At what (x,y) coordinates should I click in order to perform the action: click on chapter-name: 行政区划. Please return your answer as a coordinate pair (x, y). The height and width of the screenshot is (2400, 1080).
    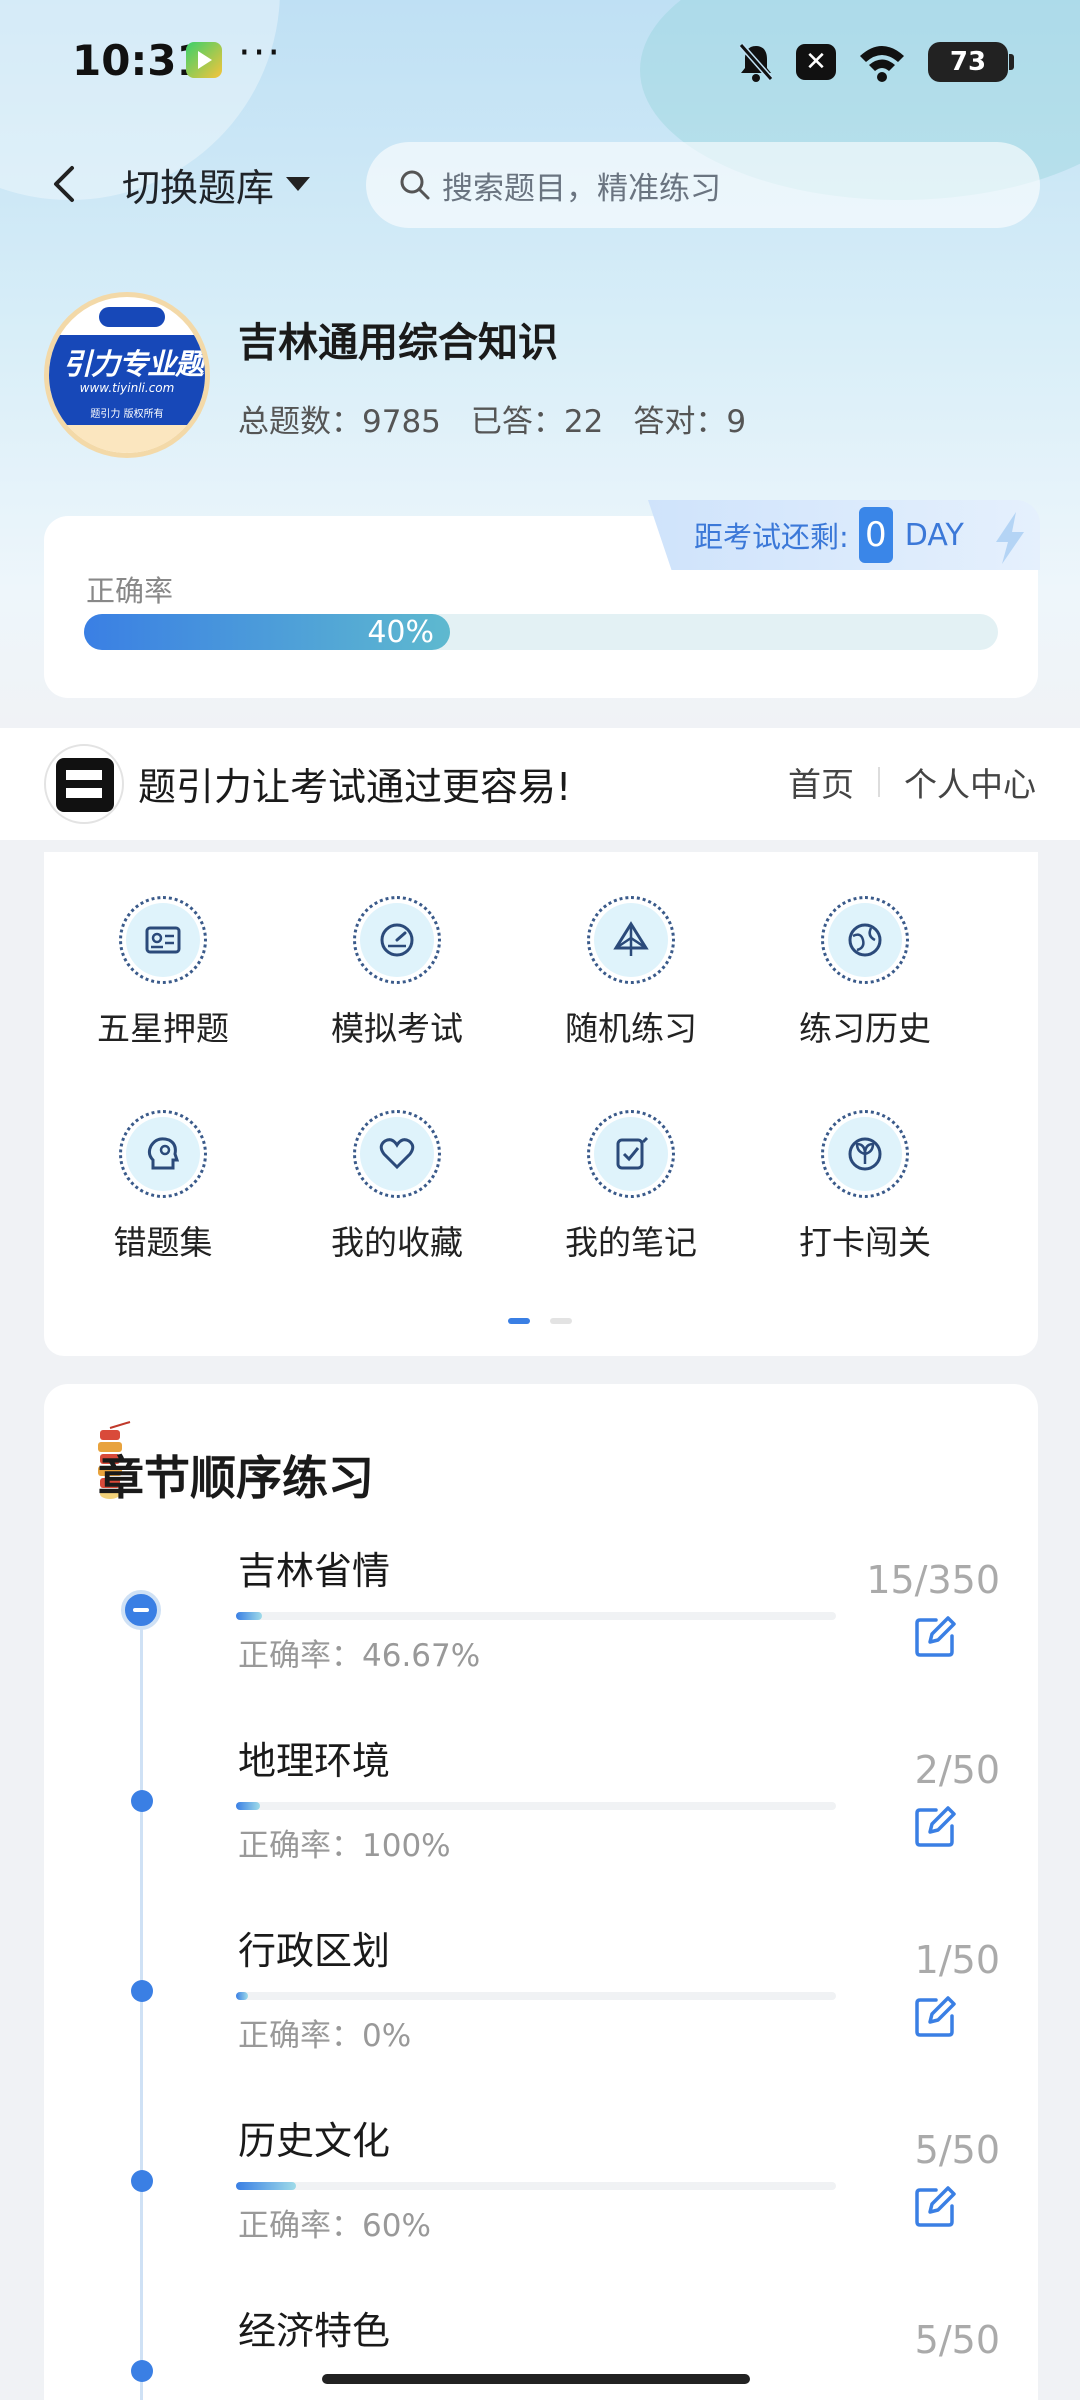
    Looking at the image, I should click on (314, 1951).